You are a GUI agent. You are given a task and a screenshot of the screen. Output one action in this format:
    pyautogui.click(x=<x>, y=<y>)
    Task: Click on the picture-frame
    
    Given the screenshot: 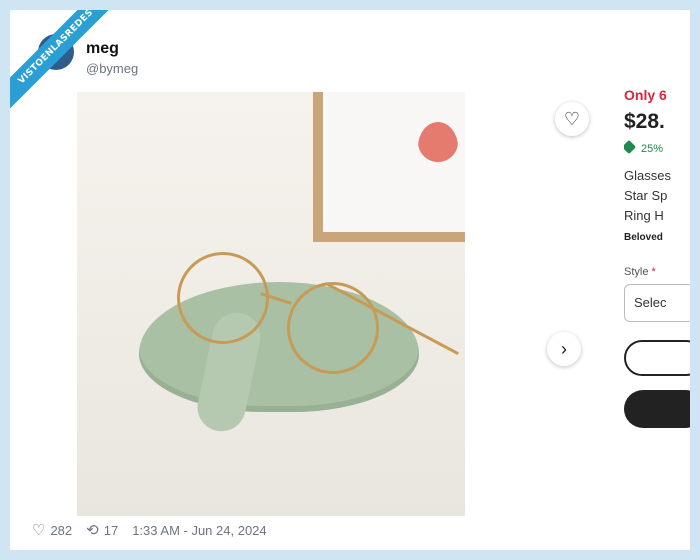 What is the action you would take?
    pyautogui.click(x=389, y=167)
    